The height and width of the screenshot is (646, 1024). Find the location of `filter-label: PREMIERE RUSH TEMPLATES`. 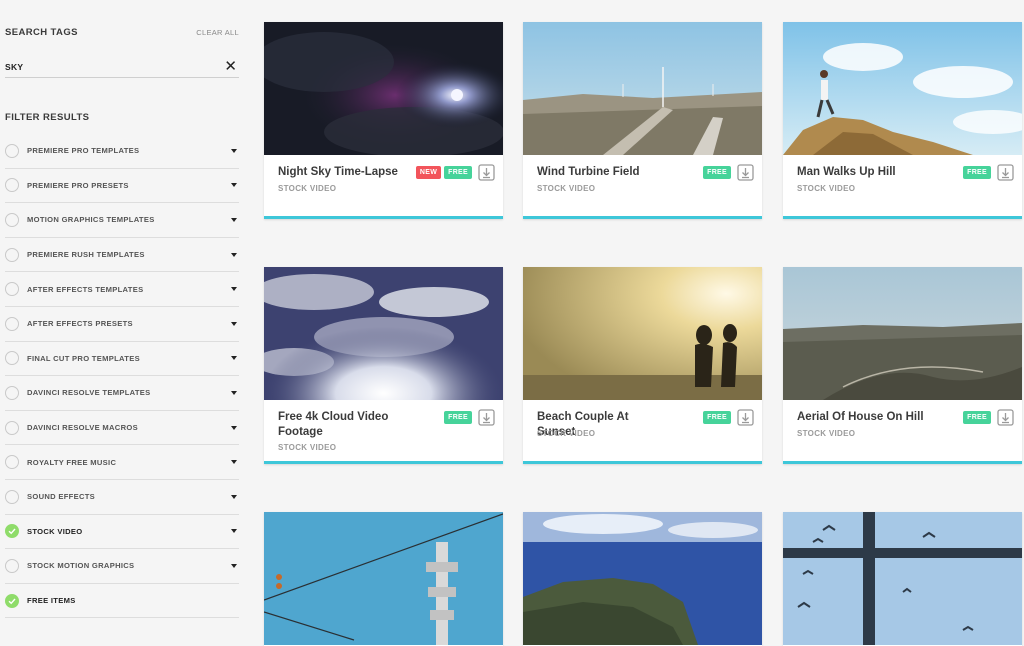

filter-label: PREMIERE RUSH TEMPLATES is located at coordinates (86, 255).